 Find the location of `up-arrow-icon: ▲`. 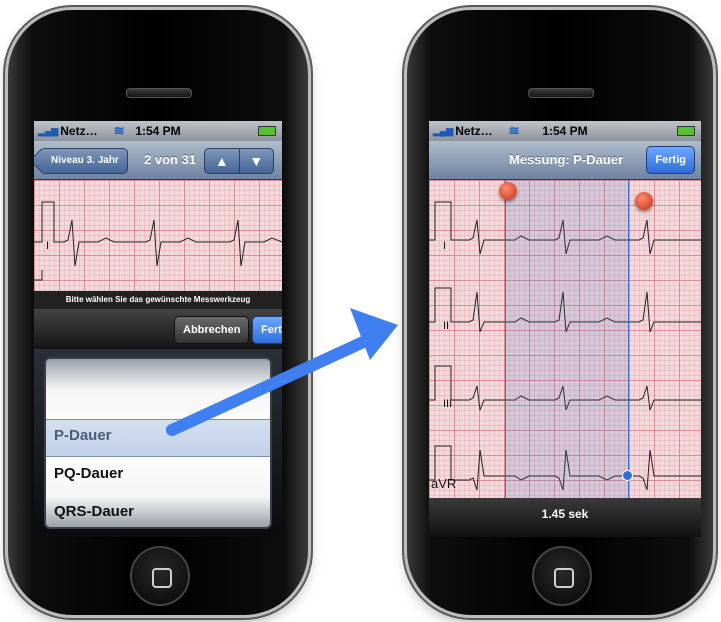

up-arrow-icon: ▲ is located at coordinates (222, 161).